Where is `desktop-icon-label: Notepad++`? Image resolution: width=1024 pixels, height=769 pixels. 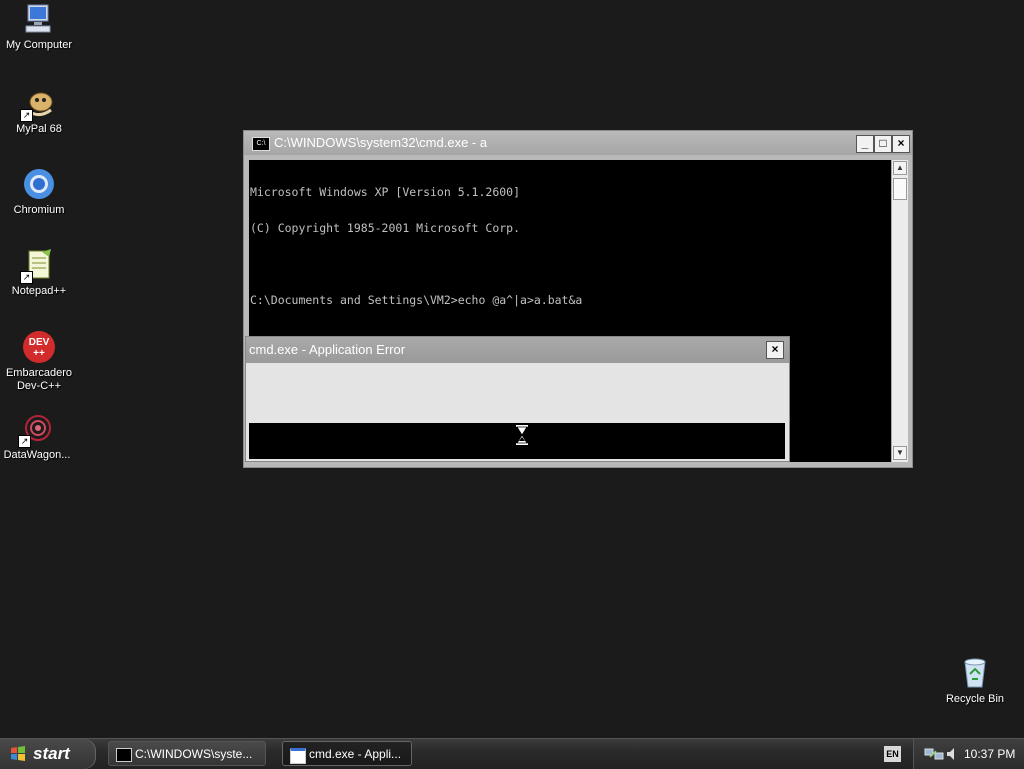 desktop-icon-label: Notepad++ is located at coordinates (39, 291).